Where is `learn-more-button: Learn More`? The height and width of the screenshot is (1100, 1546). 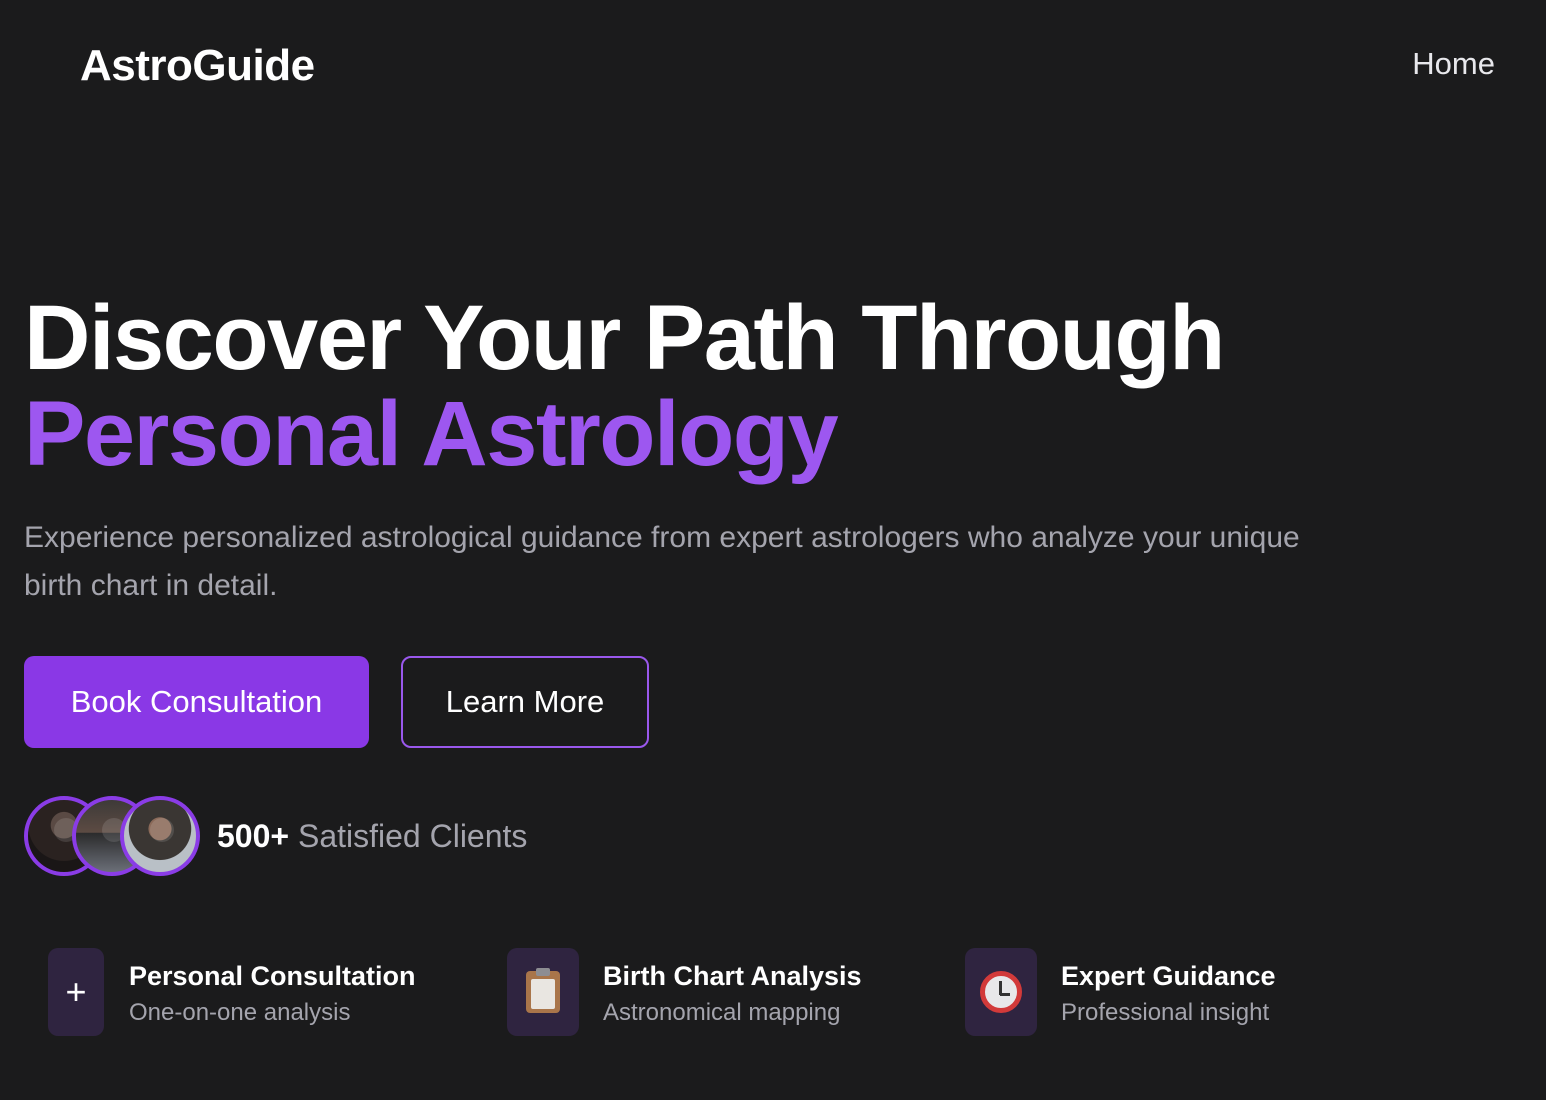 learn-more-button: Learn More is located at coordinates (525, 702).